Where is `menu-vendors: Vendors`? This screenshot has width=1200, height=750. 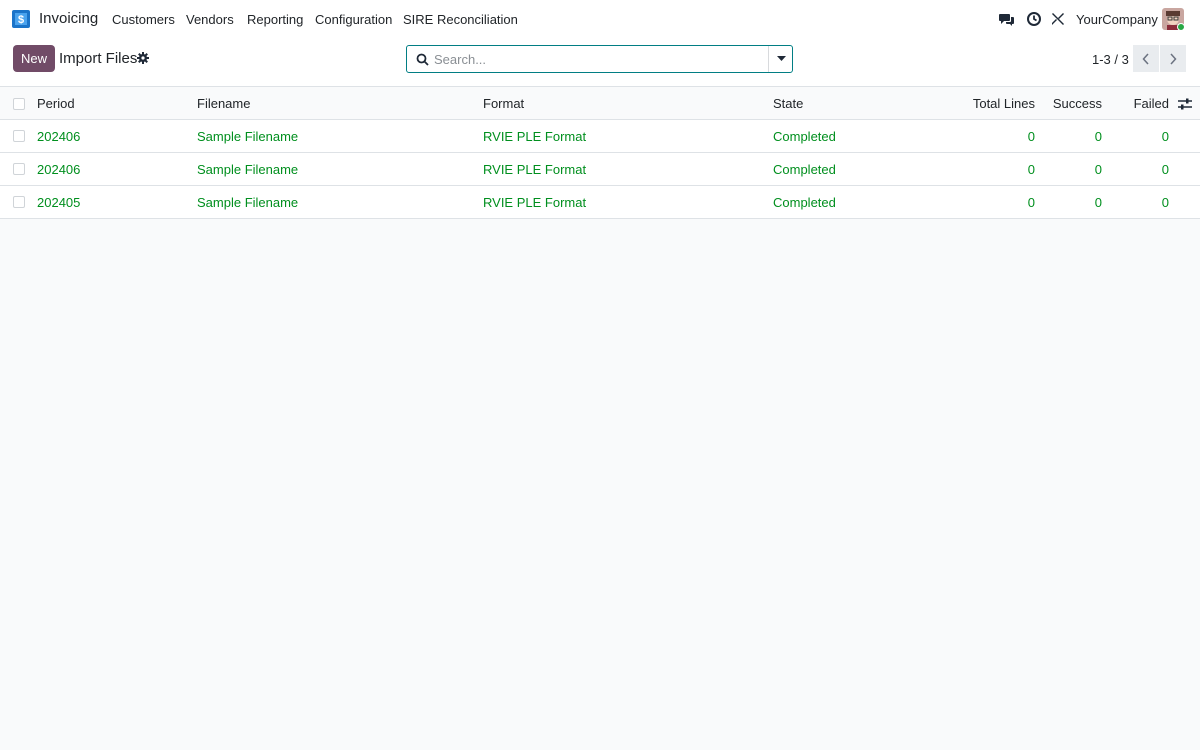 menu-vendors: Vendors is located at coordinates (210, 19).